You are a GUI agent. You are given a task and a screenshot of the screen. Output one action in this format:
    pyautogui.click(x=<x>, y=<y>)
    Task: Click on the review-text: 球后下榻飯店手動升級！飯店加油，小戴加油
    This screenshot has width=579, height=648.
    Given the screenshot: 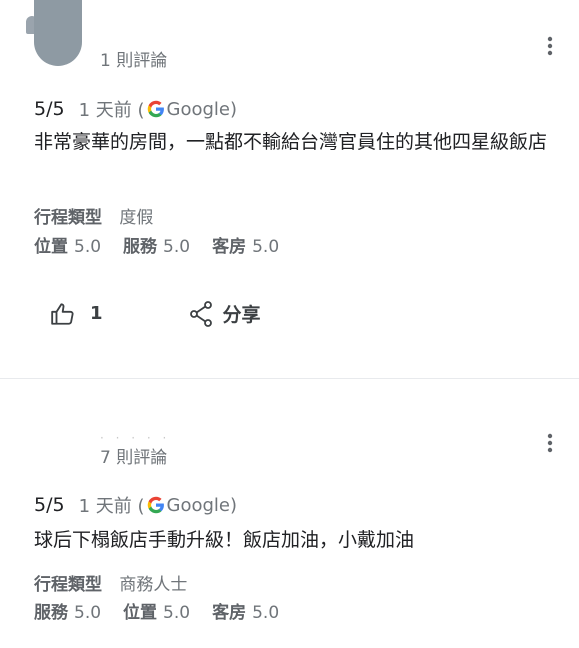 What is the action you would take?
    pyautogui.click(x=224, y=540)
    